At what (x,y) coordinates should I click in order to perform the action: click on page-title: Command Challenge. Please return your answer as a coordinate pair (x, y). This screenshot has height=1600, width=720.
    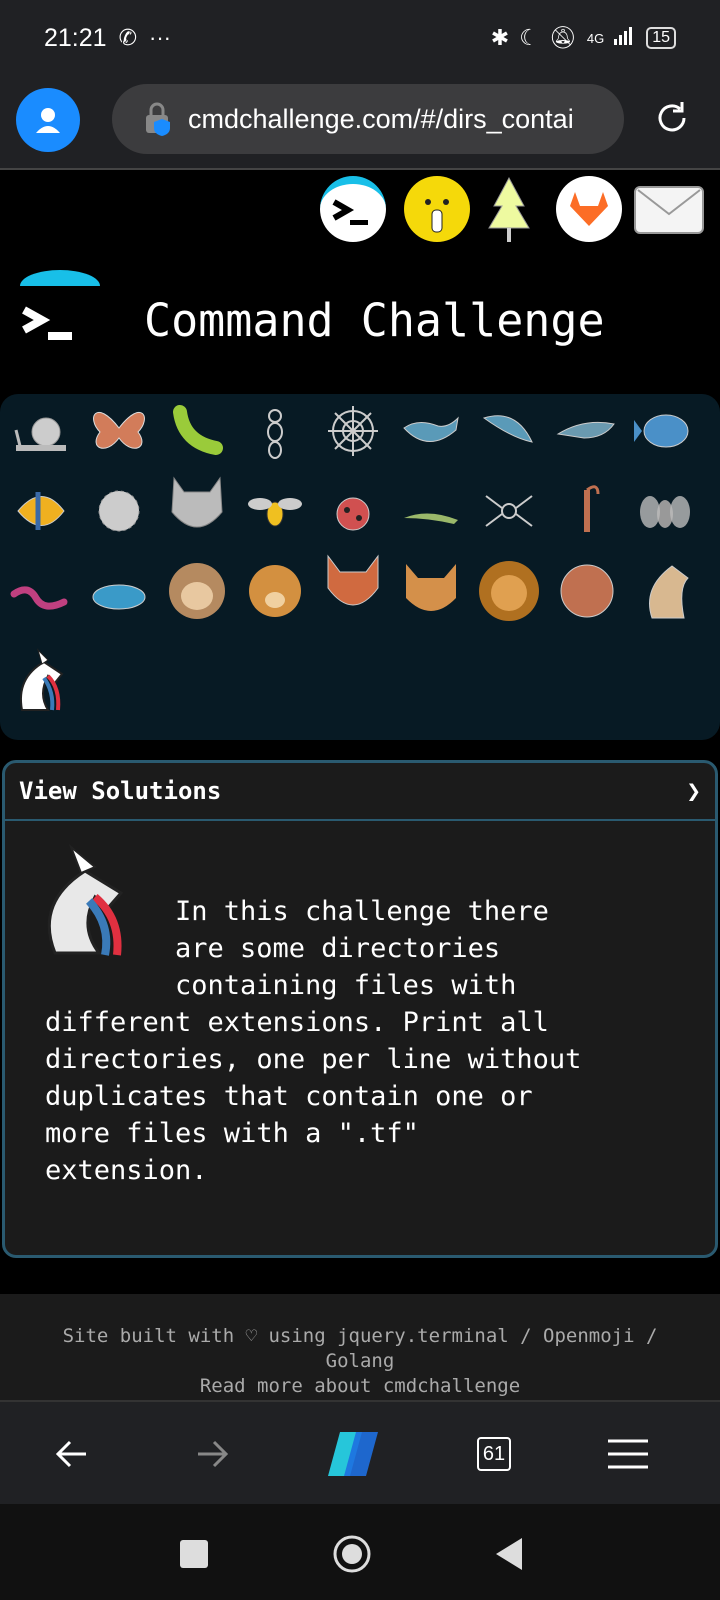
    Looking at the image, I should click on (374, 320).